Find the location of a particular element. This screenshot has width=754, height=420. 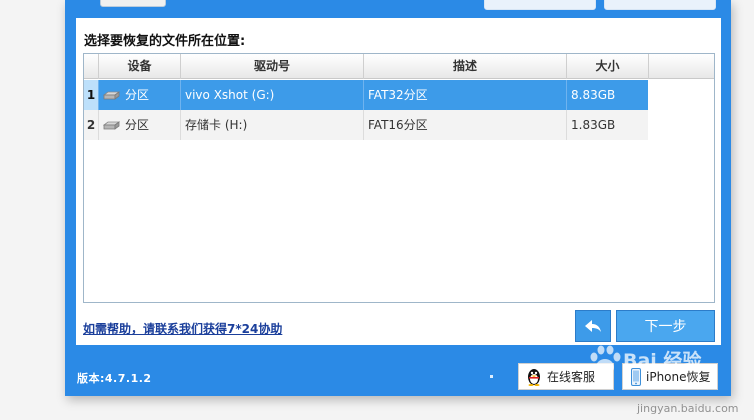

phone-icon is located at coordinates (636, 376).